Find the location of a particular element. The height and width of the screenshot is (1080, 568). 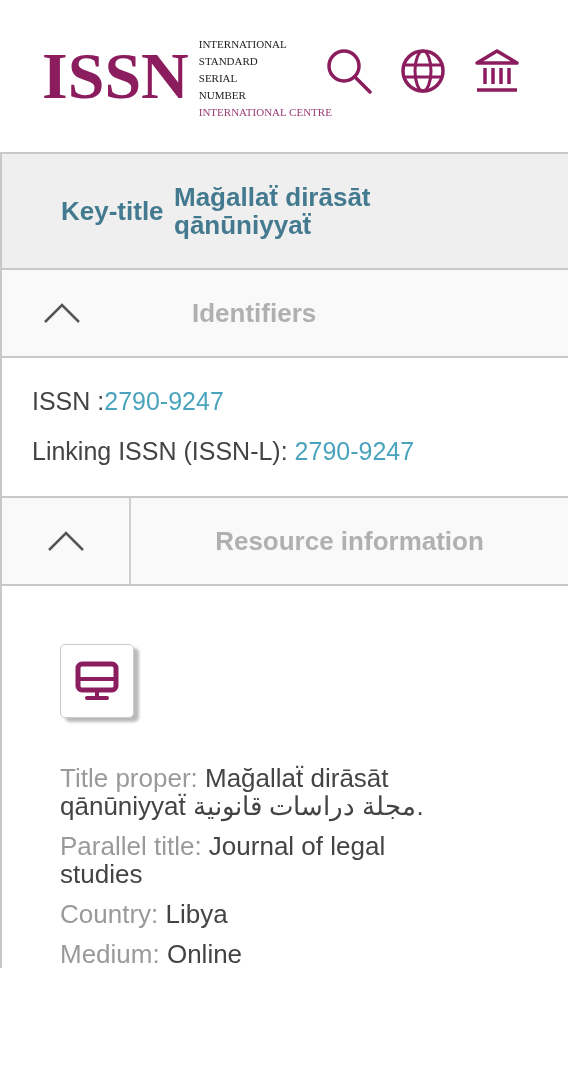

monitor-icon is located at coordinates (97, 681).